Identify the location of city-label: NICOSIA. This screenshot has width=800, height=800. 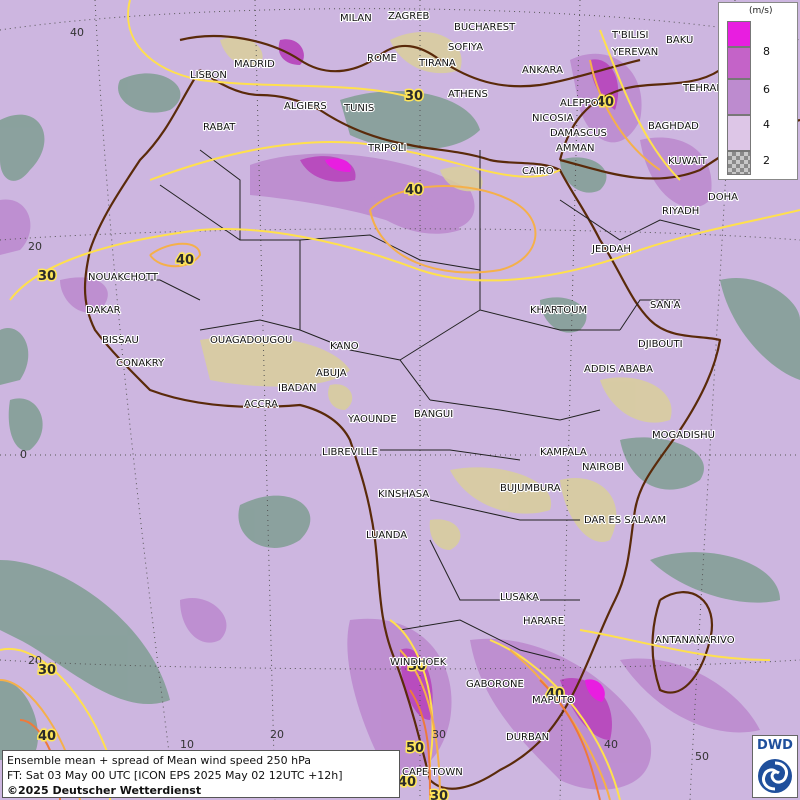
(553, 118).